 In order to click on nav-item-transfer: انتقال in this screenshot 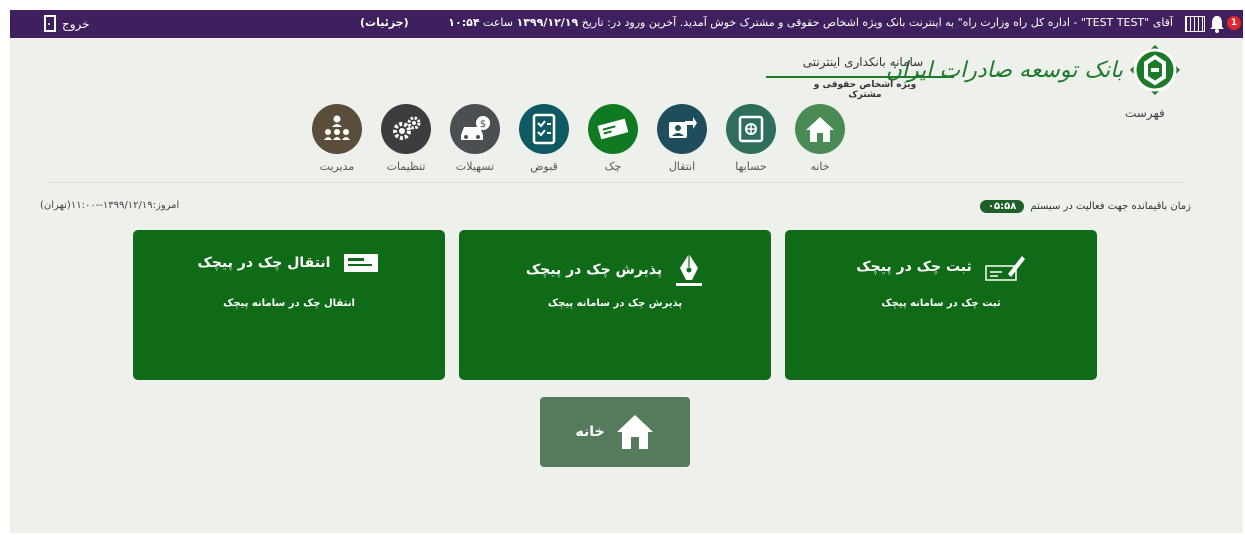, I will do `click(682, 138)`.